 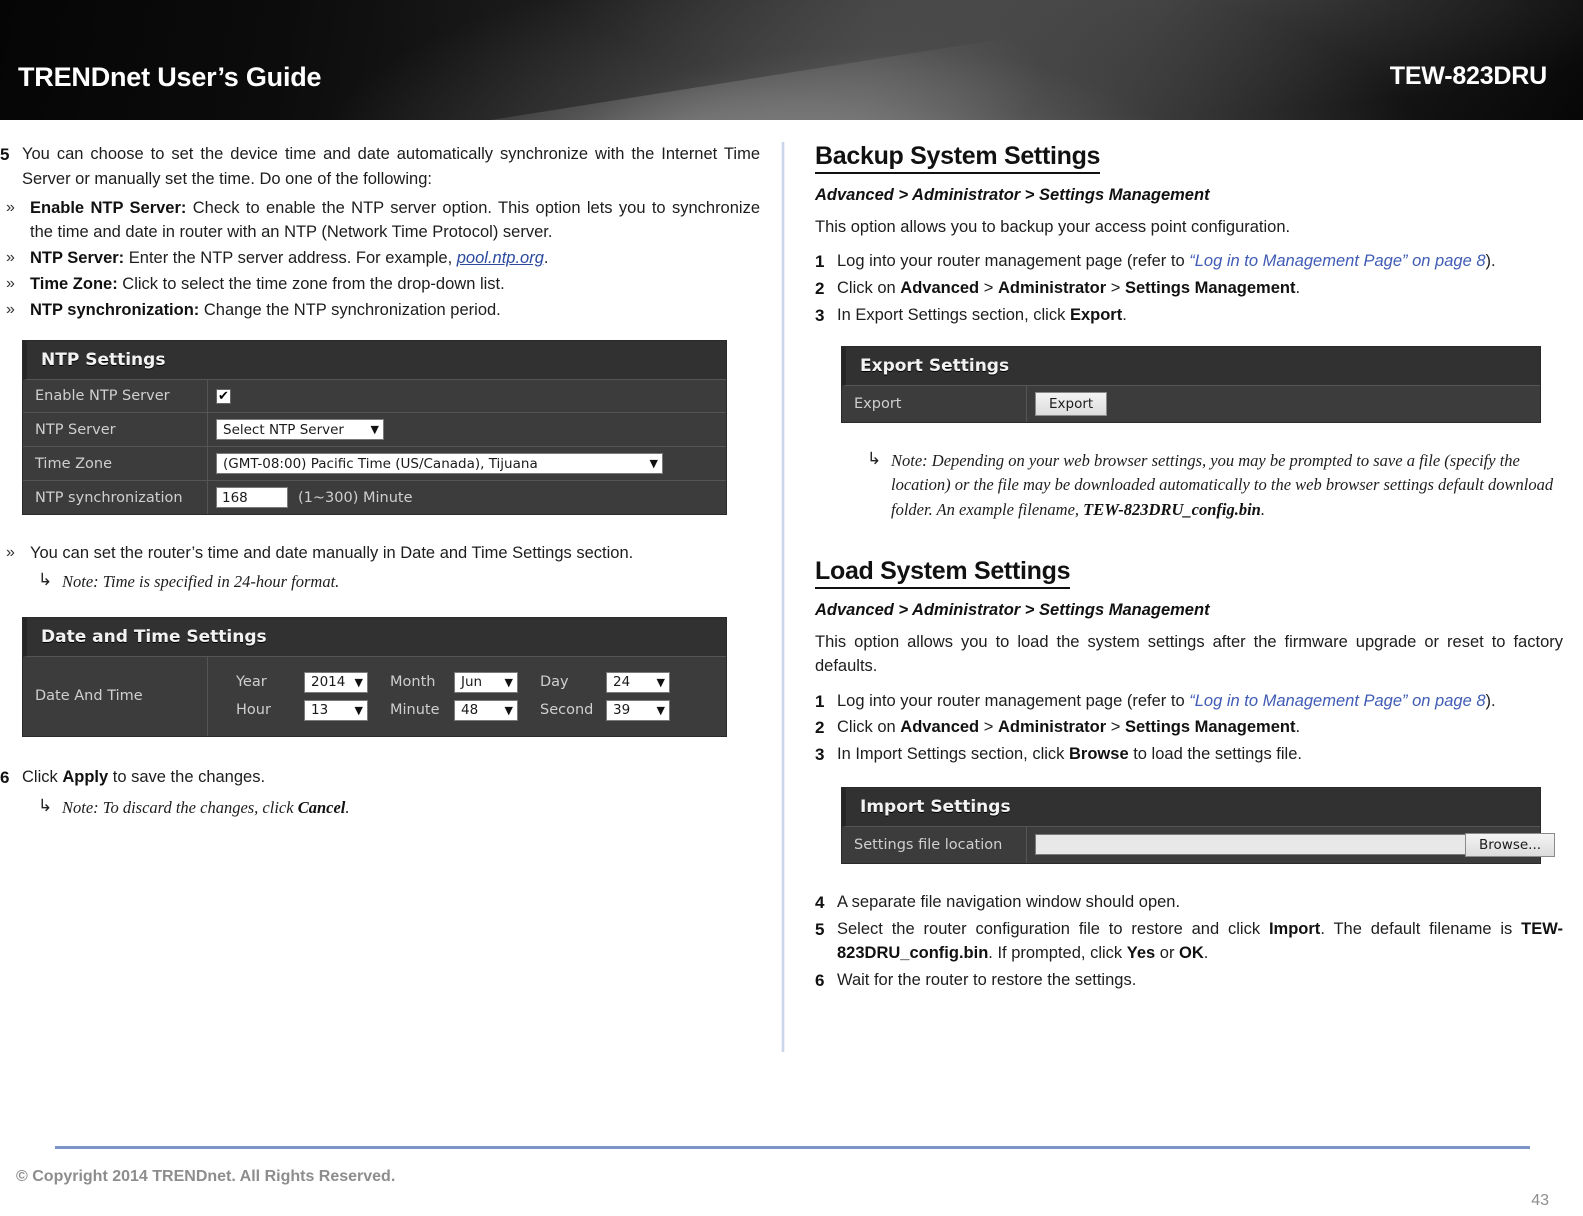 I want to click on month-select: Jun ▼, so click(x=486, y=682).